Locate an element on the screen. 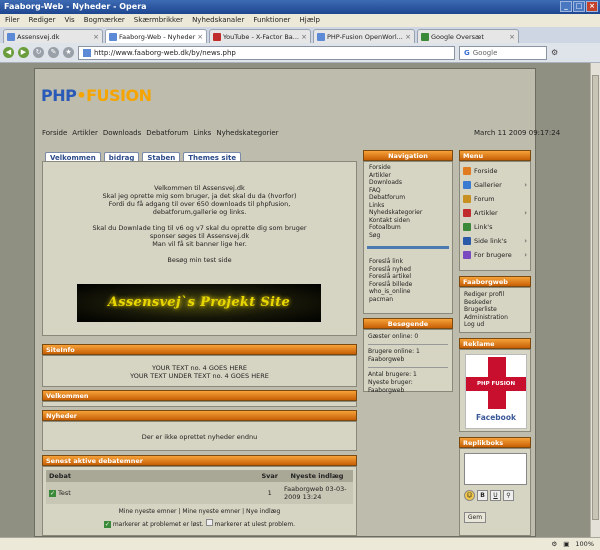 This screenshot has height=550, width=600. menu-item-forum: Forum is located at coordinates (495, 201).